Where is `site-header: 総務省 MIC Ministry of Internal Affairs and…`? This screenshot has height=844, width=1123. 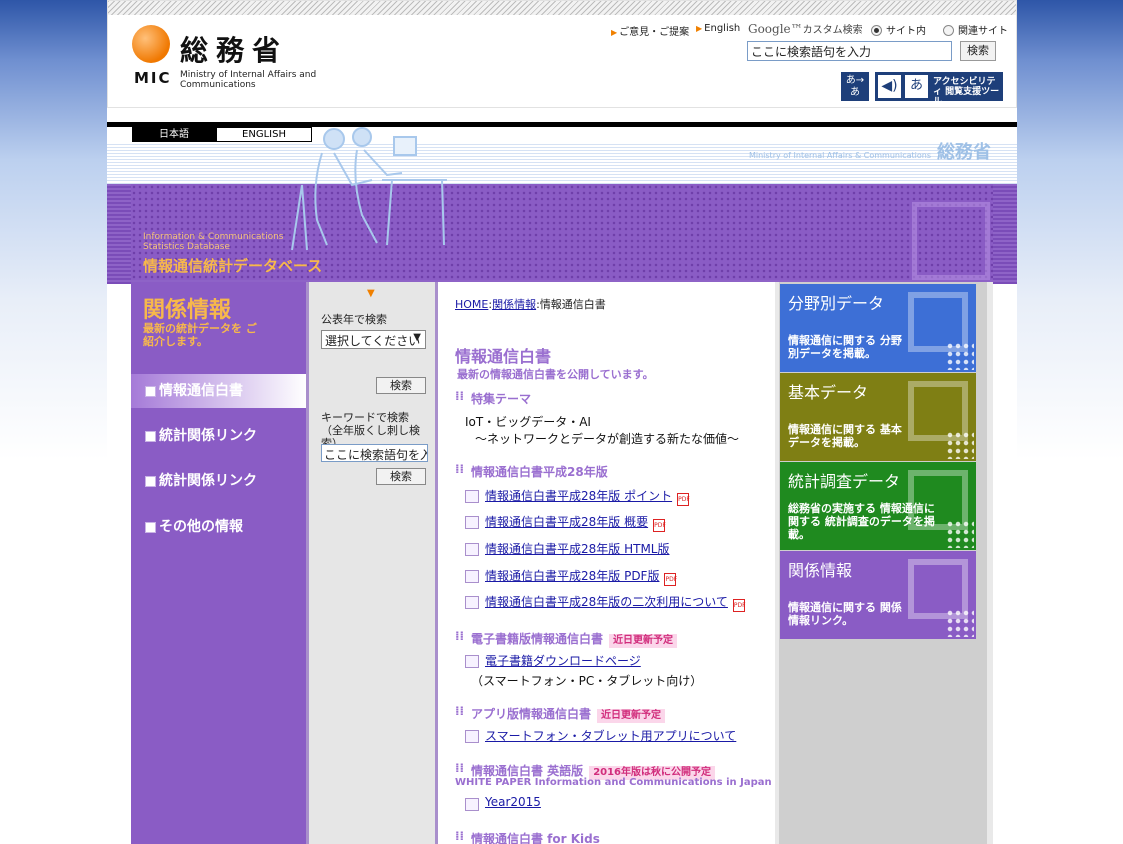 site-header: 総務省 MIC Ministry of Internal Affairs and… is located at coordinates (562, 54).